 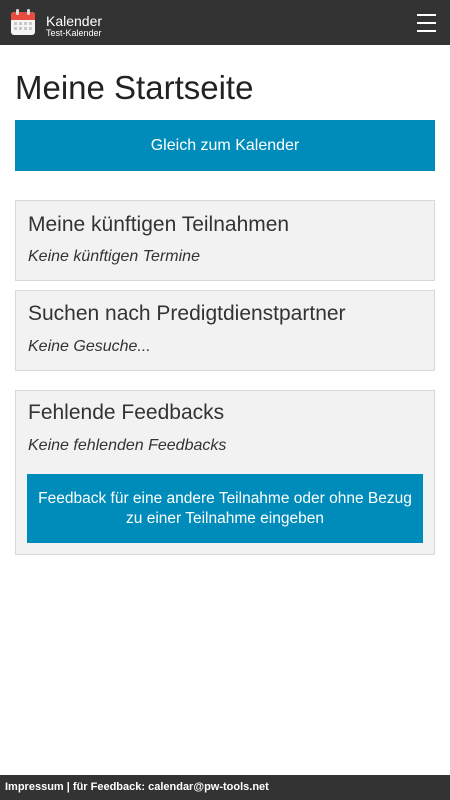 What do you see at coordinates (170, 787) in the screenshot?
I see `footer-feedback-contact: für Feedback: calendar@pw-tools.net` at bounding box center [170, 787].